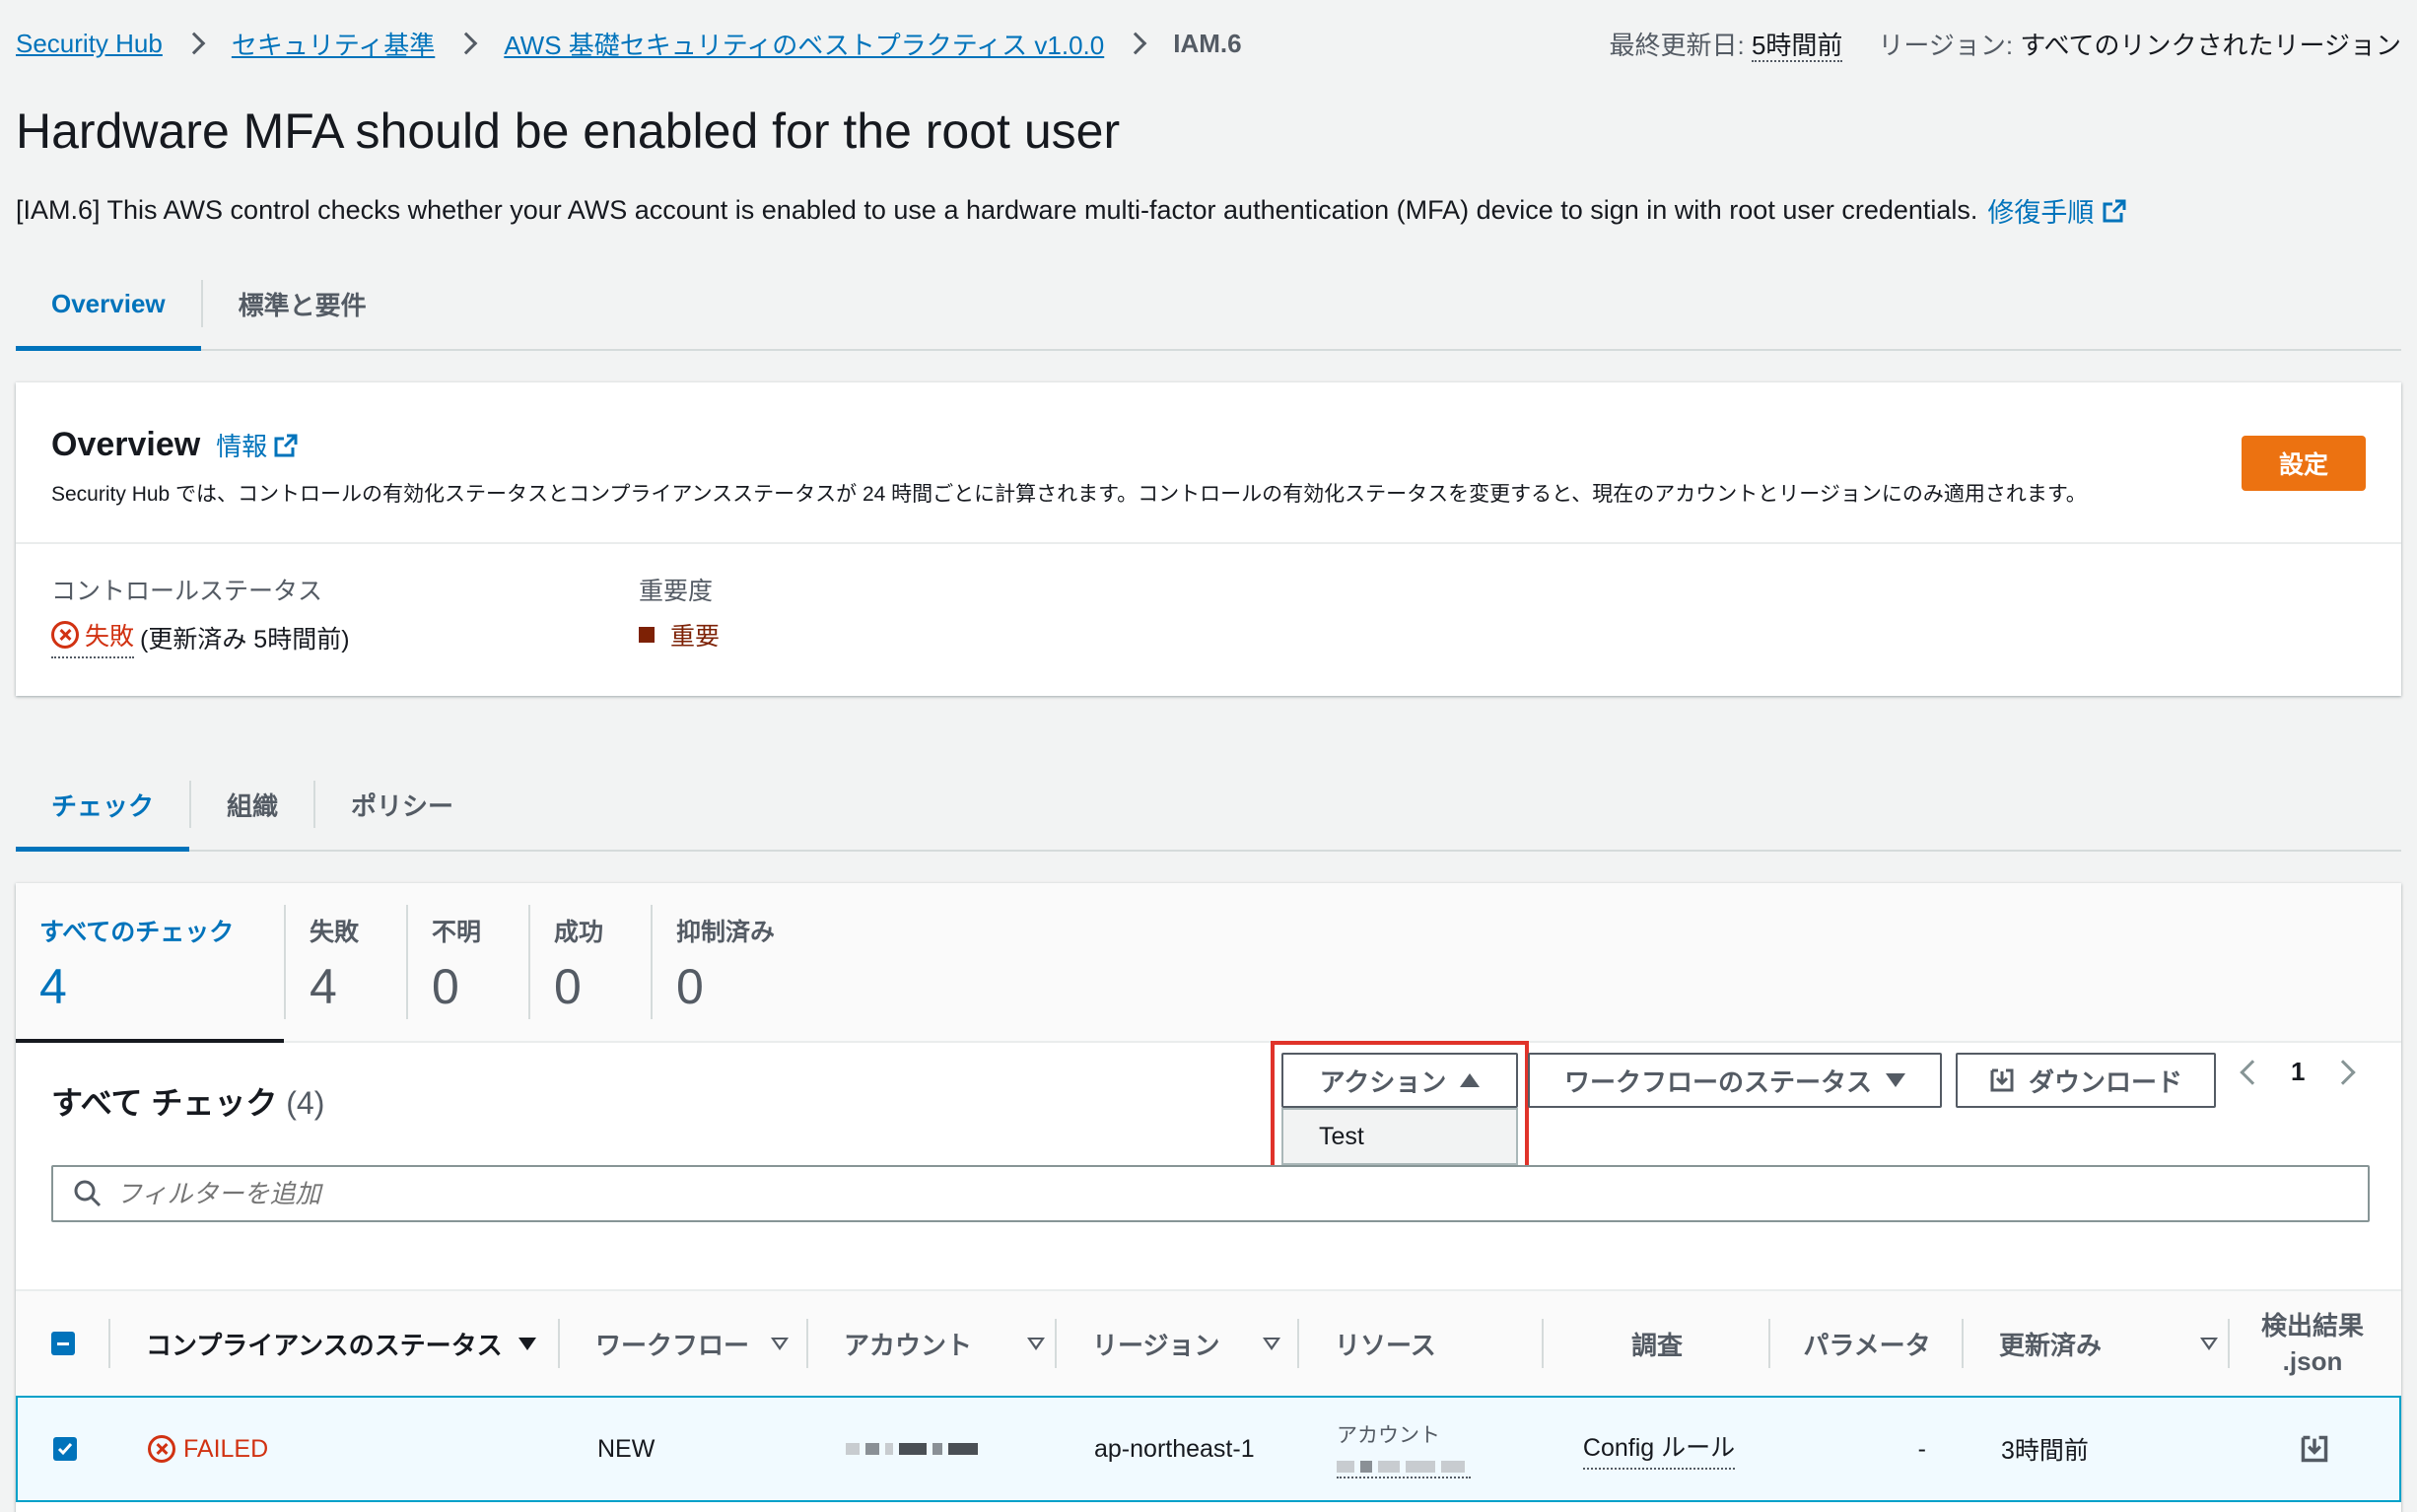  What do you see at coordinates (579, 933) in the screenshot?
I see `counter-label: 成功` at bounding box center [579, 933].